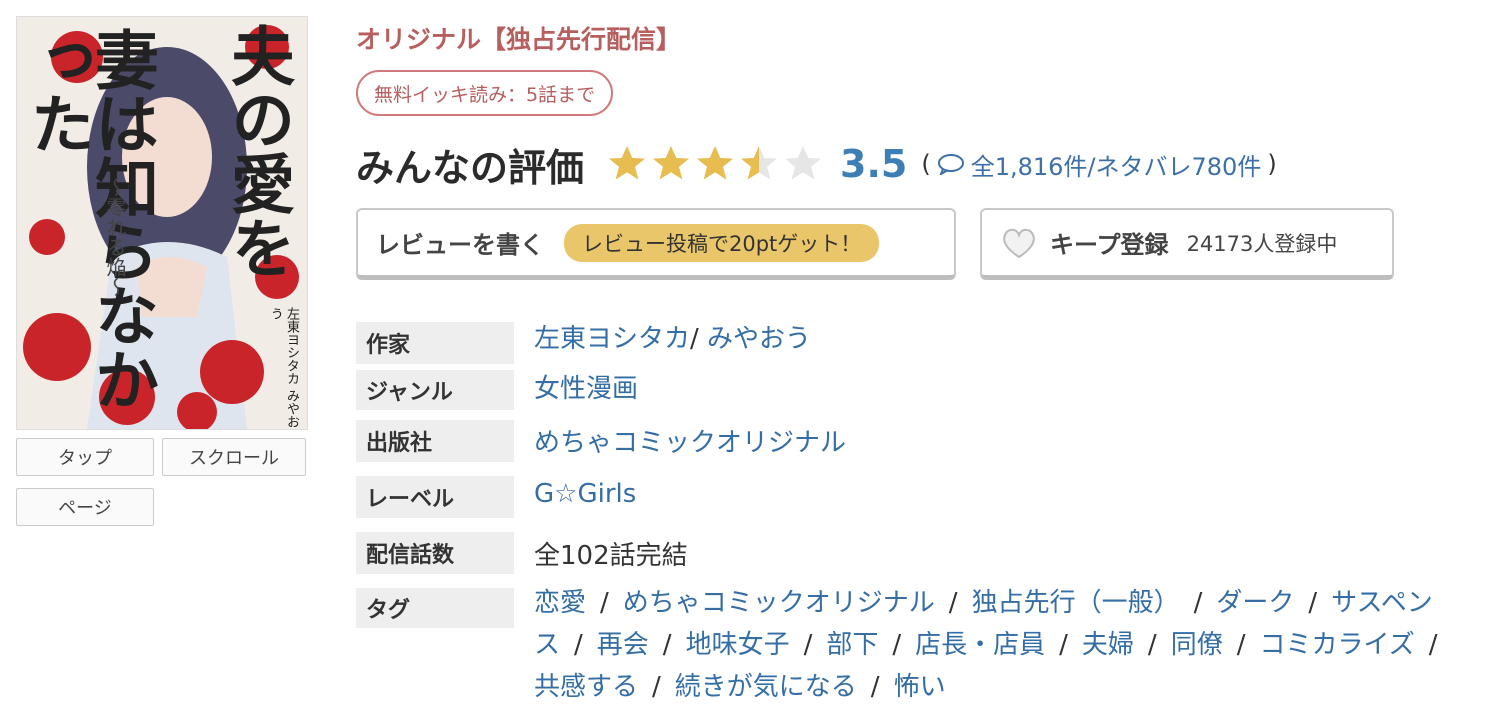 The image size is (1504, 716). I want to click on tag-link: 怖い, so click(920, 687).